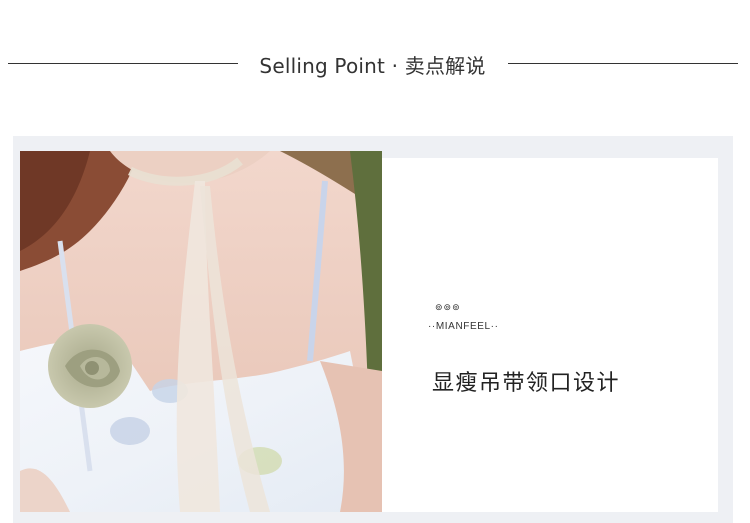 This screenshot has width=750, height=523. I want to click on brand-name: ··MIANFEEL··, so click(463, 326).